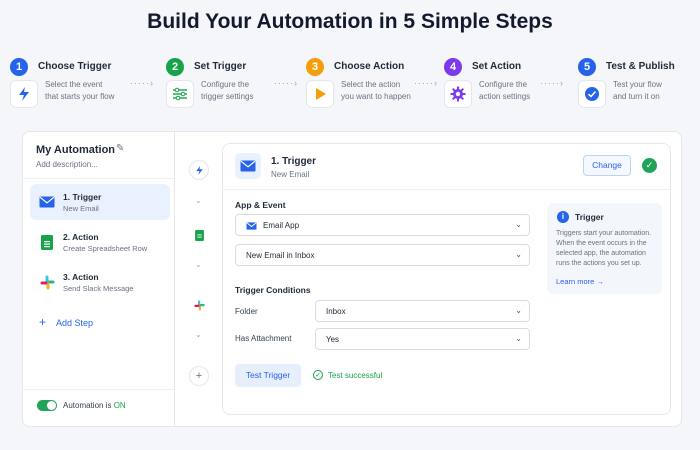 The image size is (700, 450). Describe the element at coordinates (75, 323) in the screenshot. I see `add-step-label: Add Step` at that location.